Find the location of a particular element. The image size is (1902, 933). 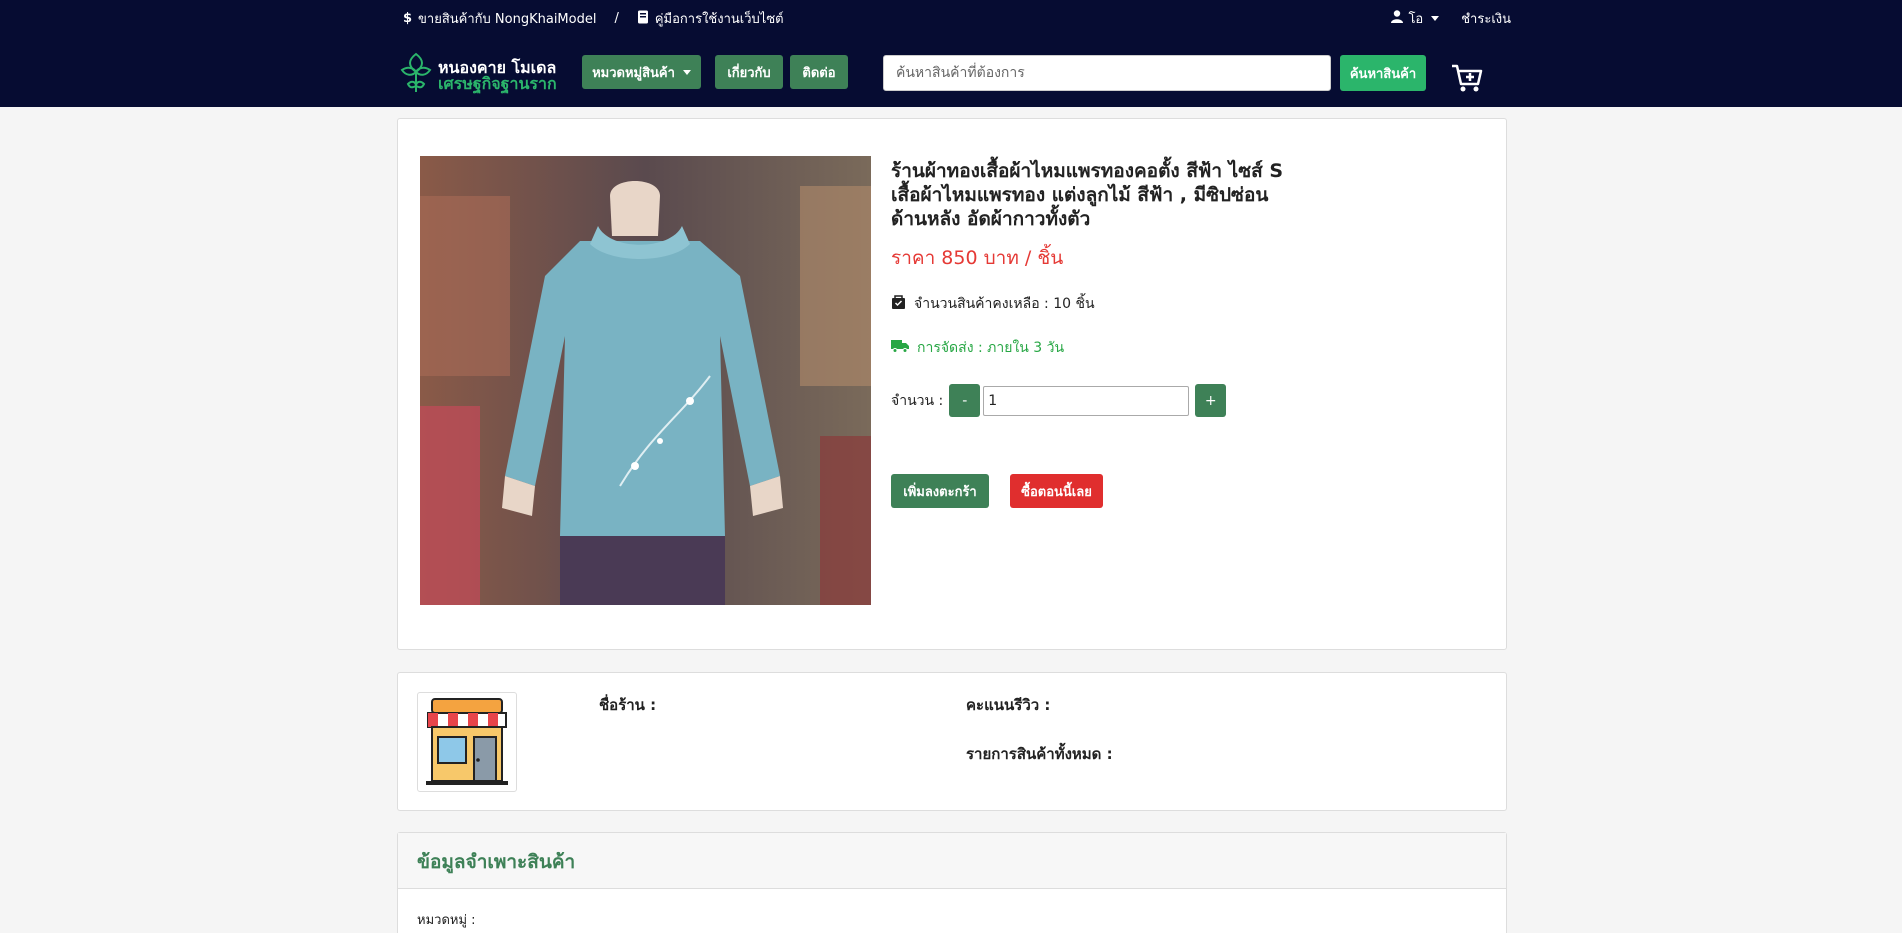

specs-header: ข้อมูลจำเพาะสินค้า is located at coordinates (952, 861).